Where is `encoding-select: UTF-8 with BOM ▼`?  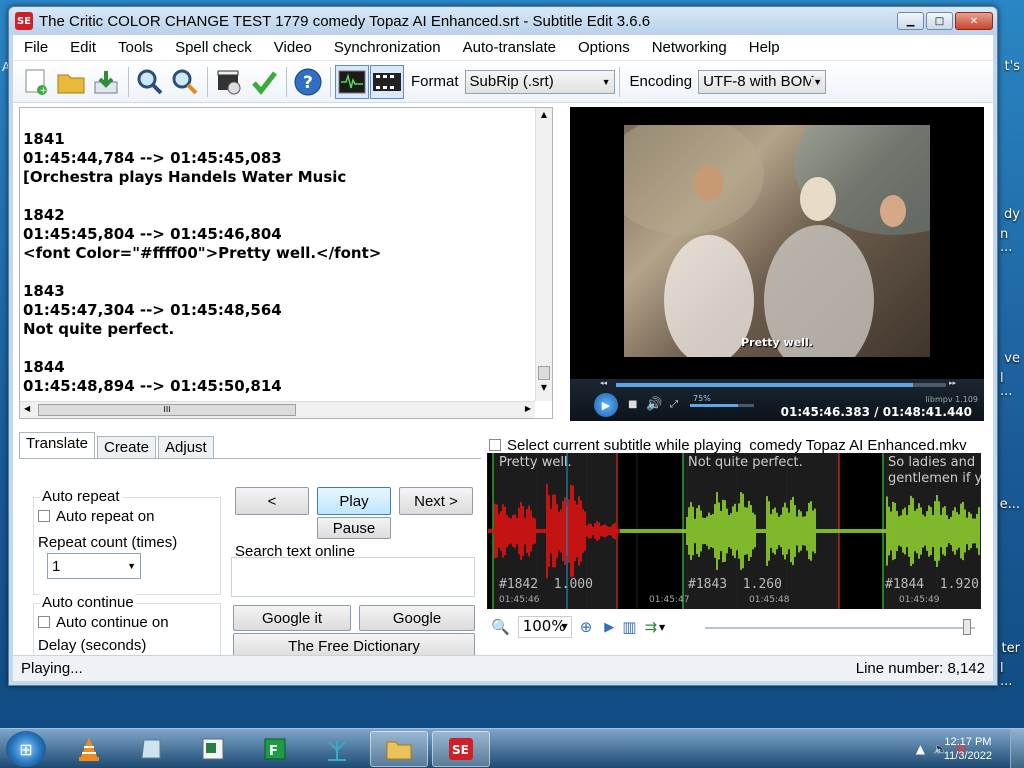 encoding-select: UTF-8 with BOM ▼ is located at coordinates (762, 81).